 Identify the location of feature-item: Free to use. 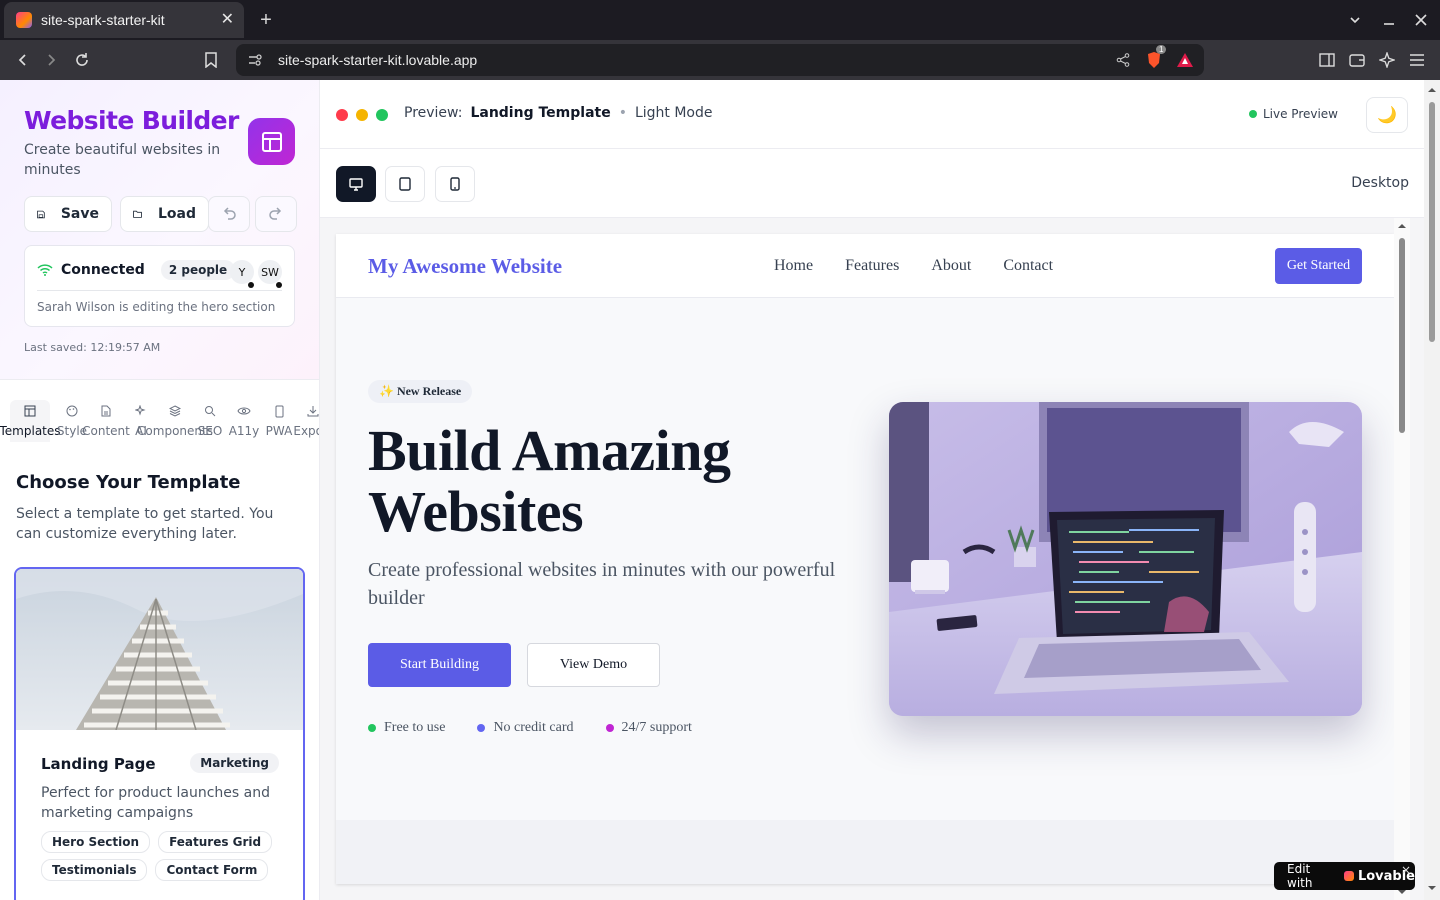
(406, 728).